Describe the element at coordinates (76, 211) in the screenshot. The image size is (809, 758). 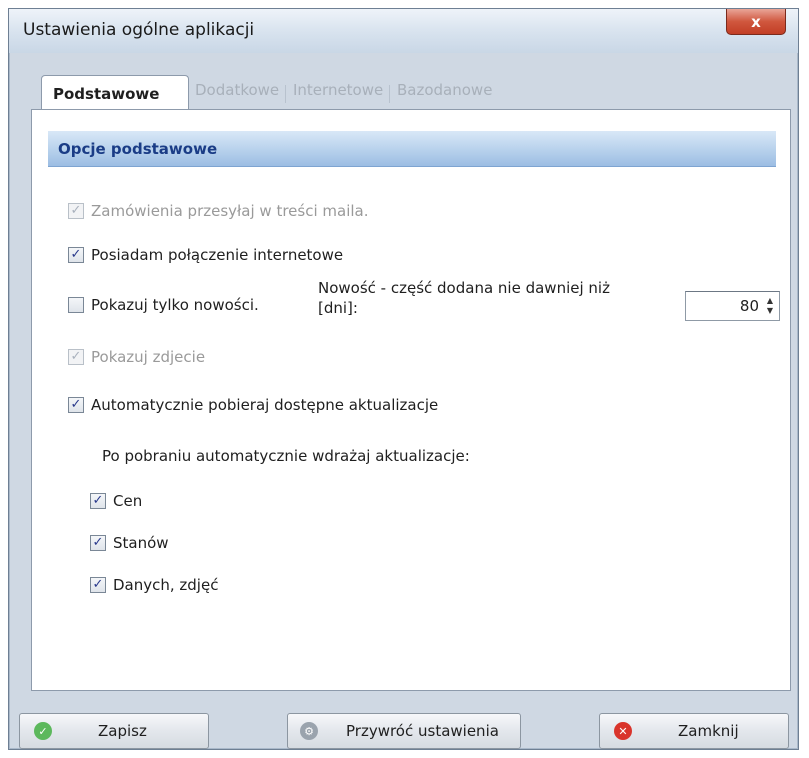
I see `checkbox-orders-in-mail: ✓` at that location.